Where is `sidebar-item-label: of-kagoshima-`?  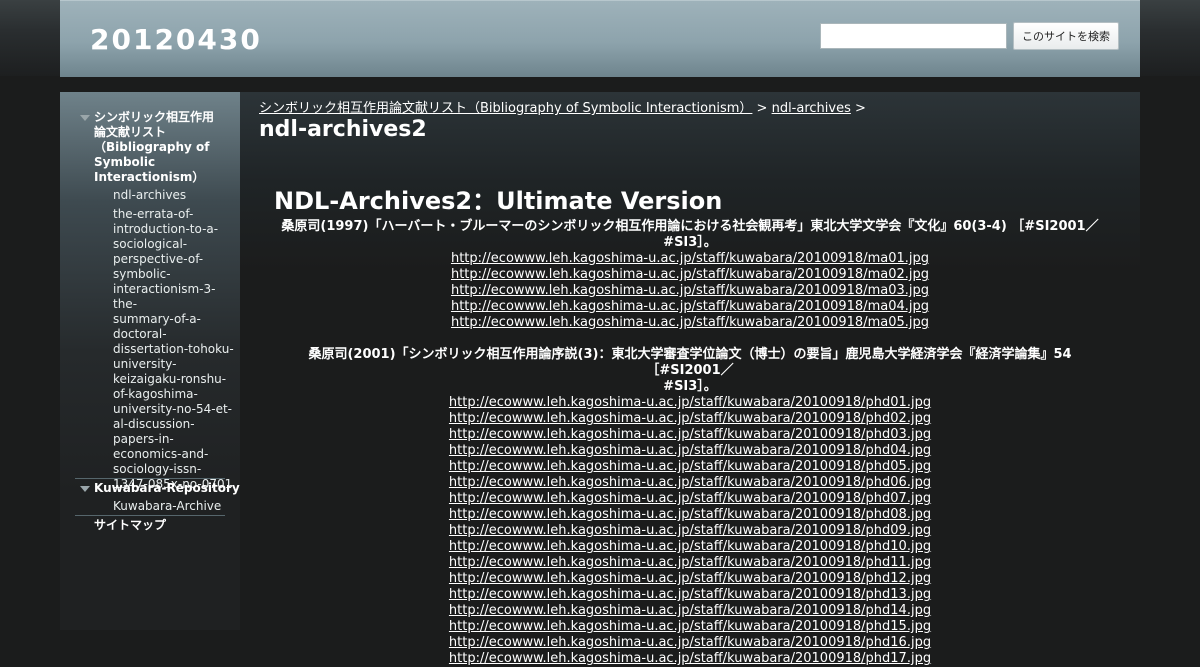 sidebar-item-label: of-kagoshima- is located at coordinates (155, 394).